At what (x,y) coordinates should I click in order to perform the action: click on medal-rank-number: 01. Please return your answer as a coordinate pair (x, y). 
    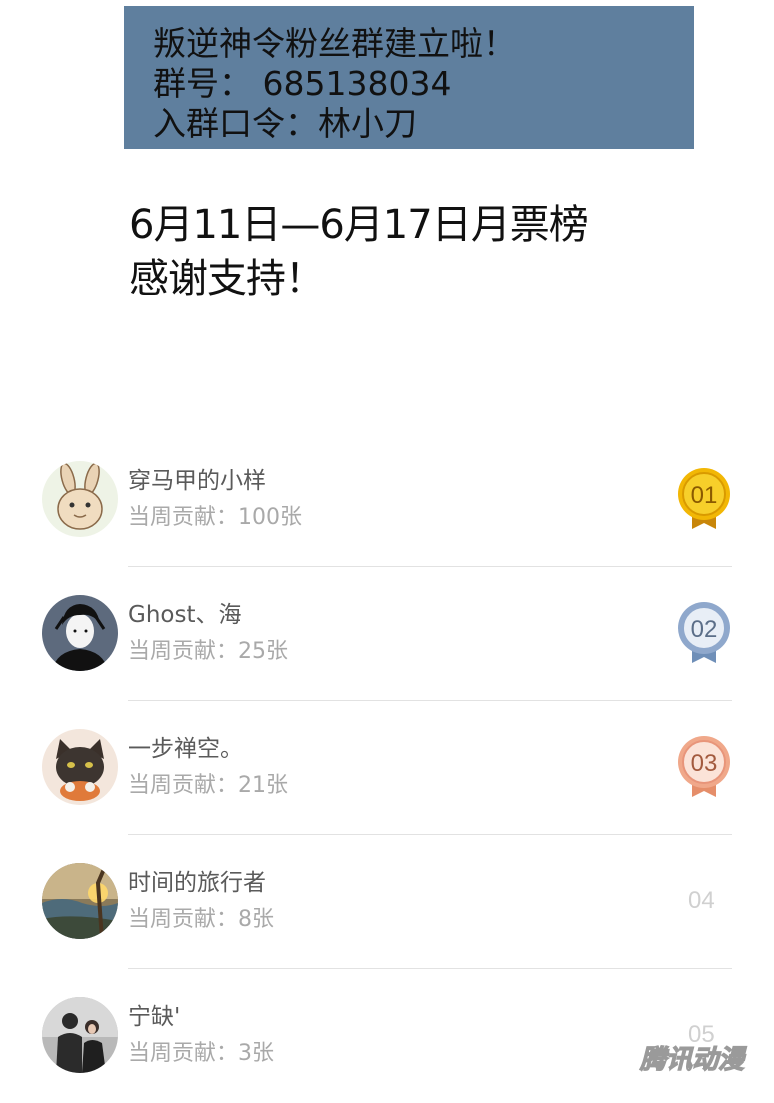
    Looking at the image, I should click on (704, 495).